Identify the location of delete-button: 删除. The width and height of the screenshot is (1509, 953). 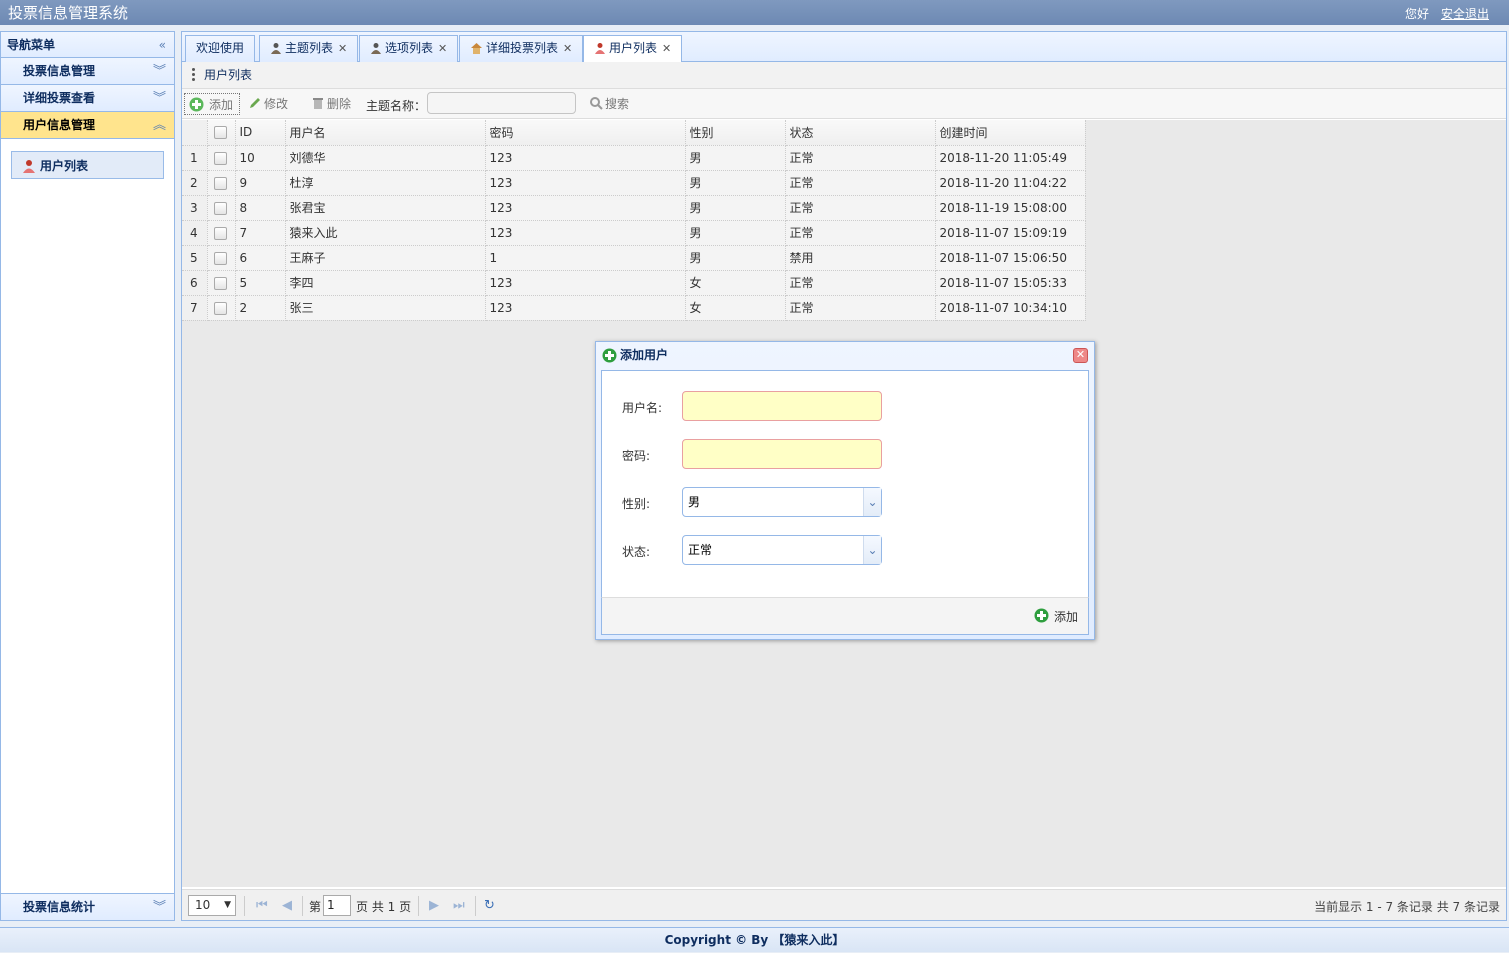
(329, 104).